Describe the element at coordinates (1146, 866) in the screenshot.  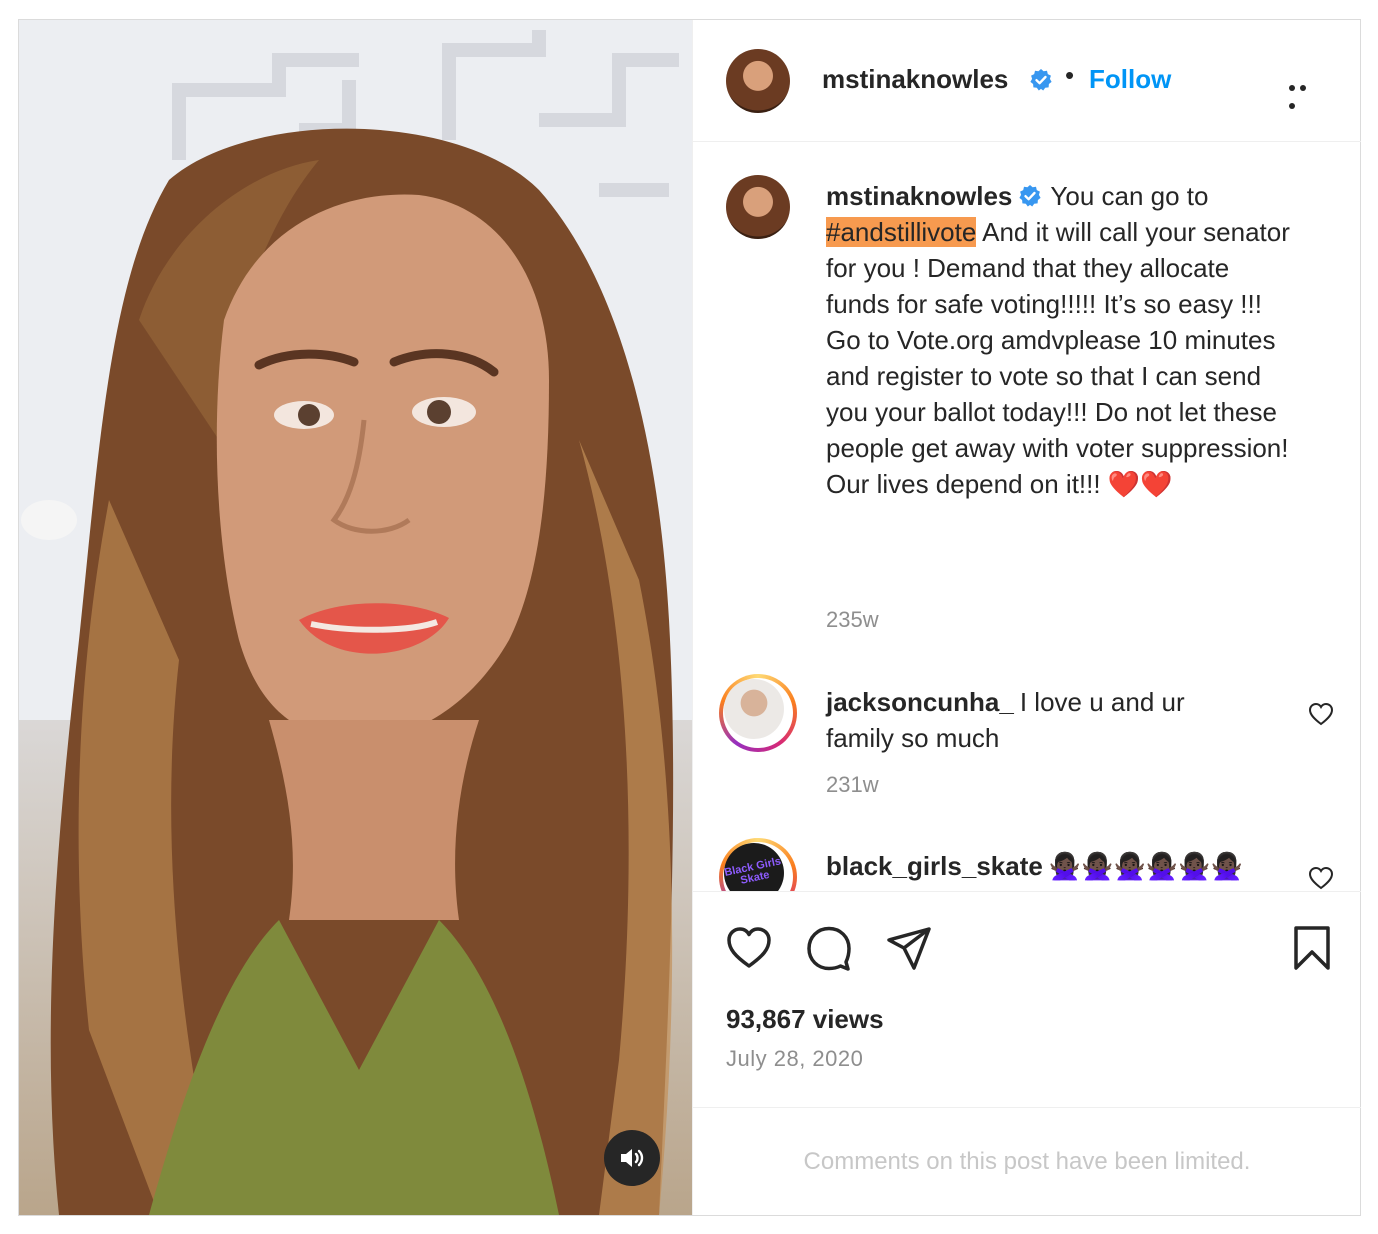
I see `comment-text: 🙅🏿‍♀️🙅🏿‍♀️🙅🏿‍♀️🙅🏿‍♀️🙅🏿‍♀️🙅🏿‍♀️` at that location.